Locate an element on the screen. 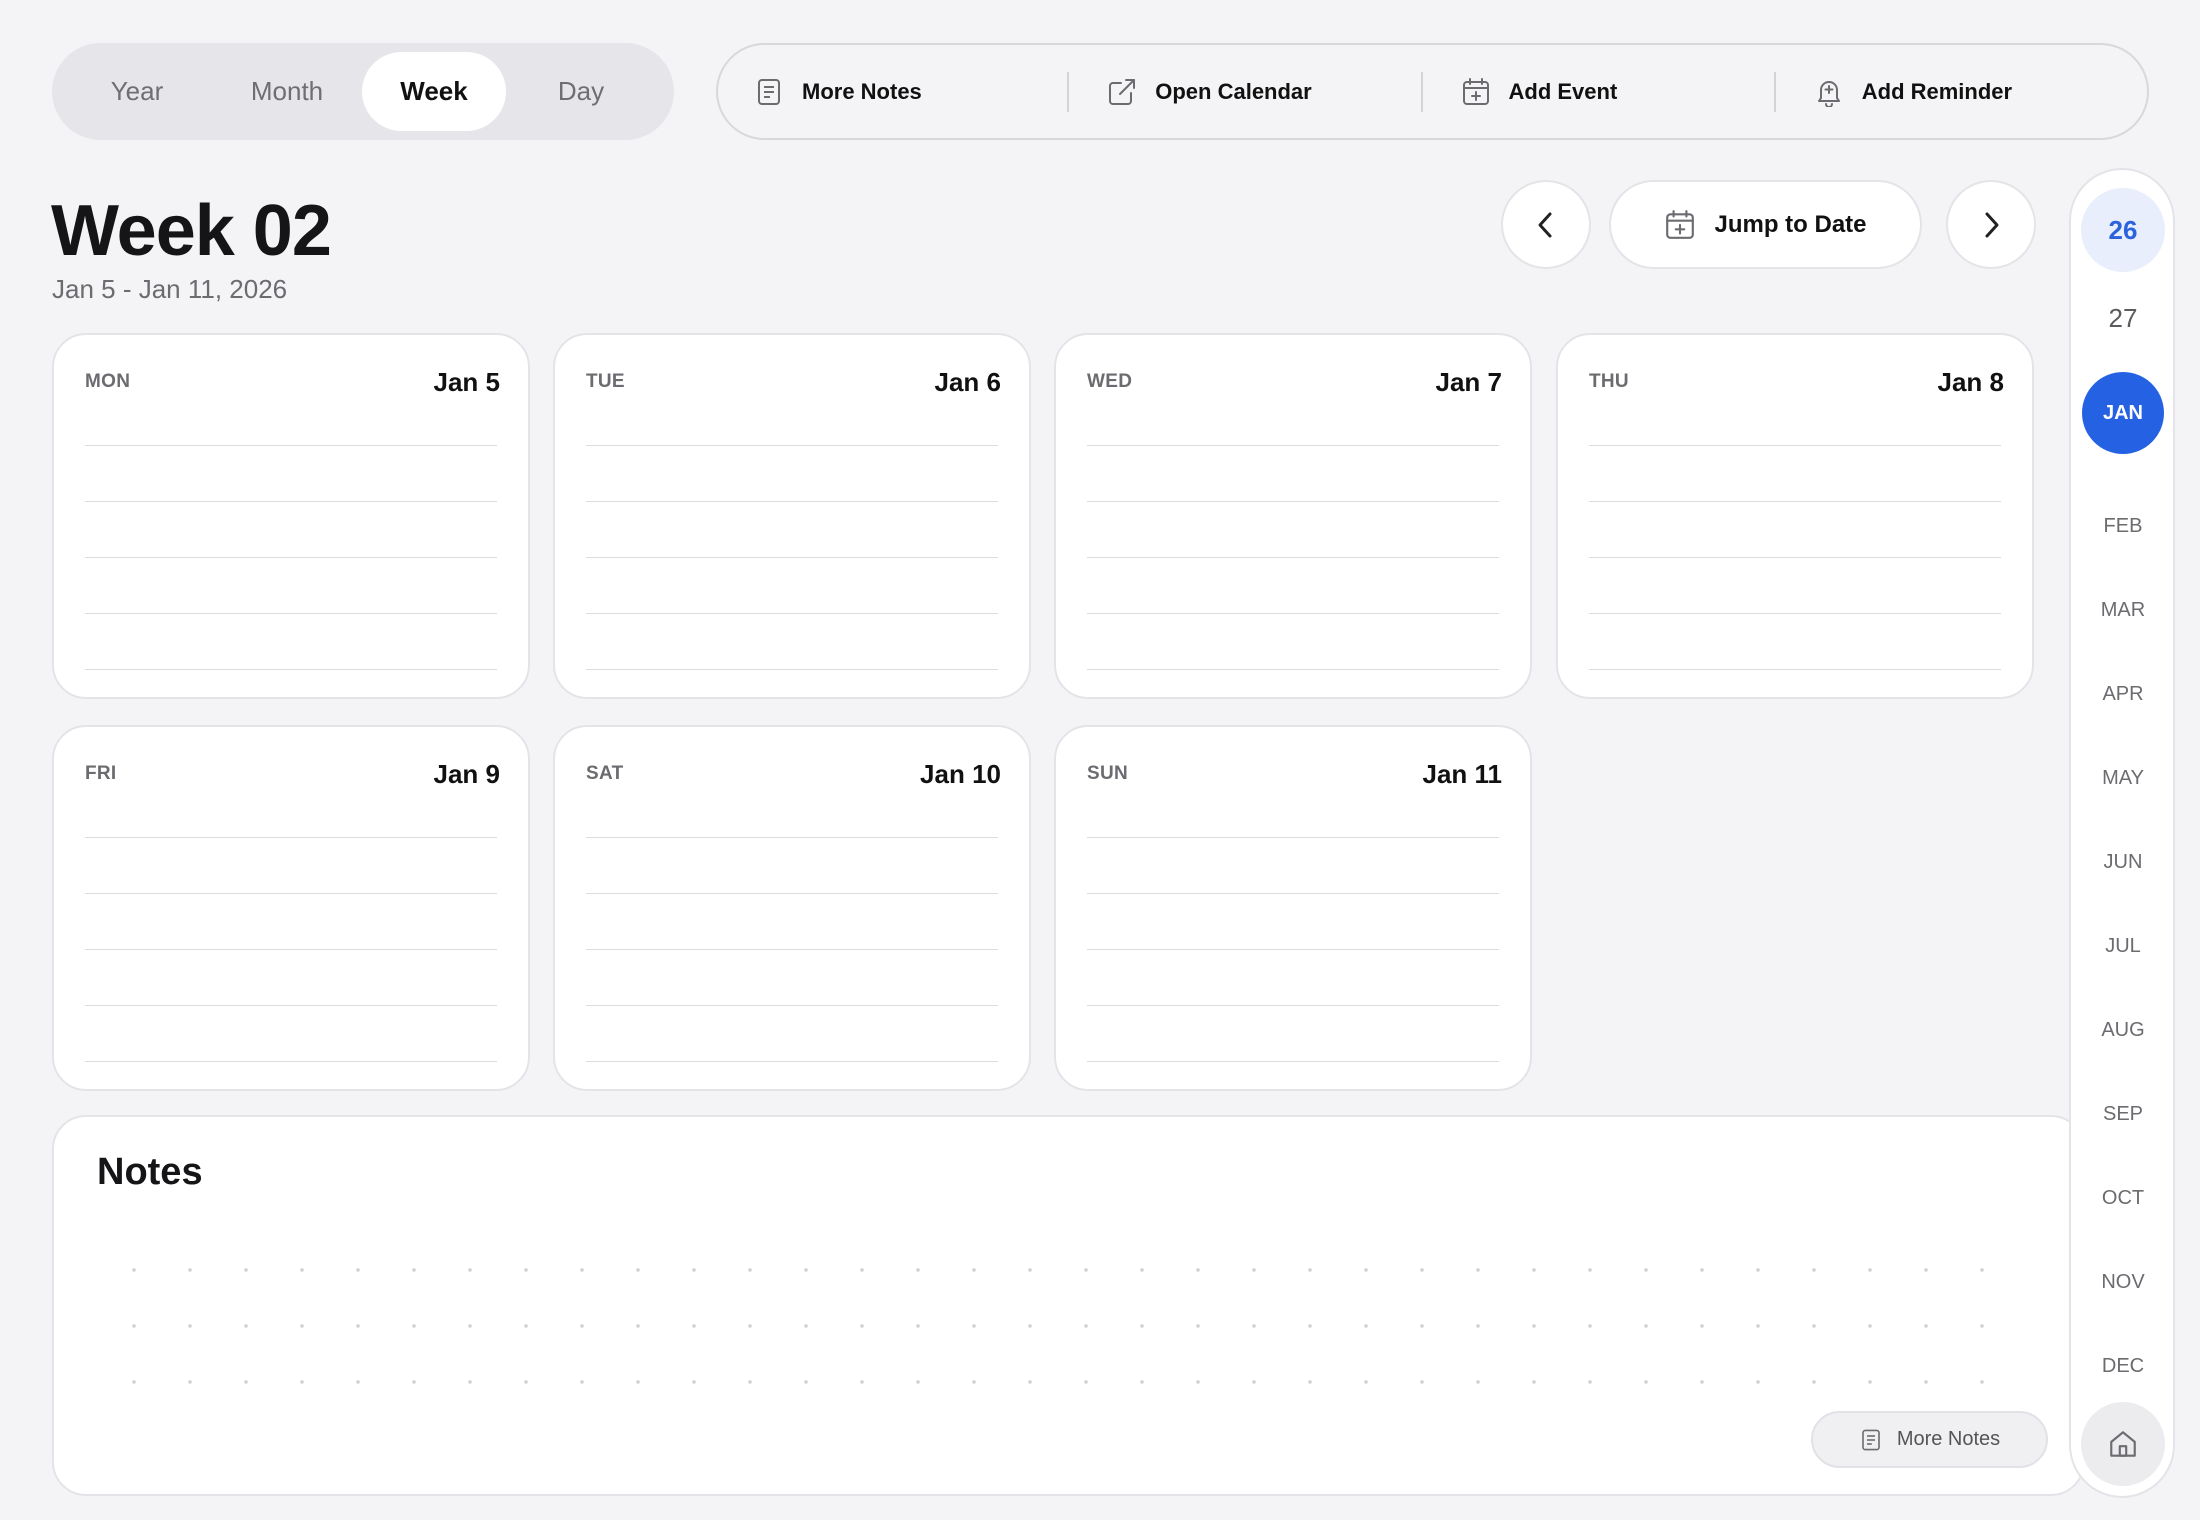  day-name: FRI is located at coordinates (101, 773).